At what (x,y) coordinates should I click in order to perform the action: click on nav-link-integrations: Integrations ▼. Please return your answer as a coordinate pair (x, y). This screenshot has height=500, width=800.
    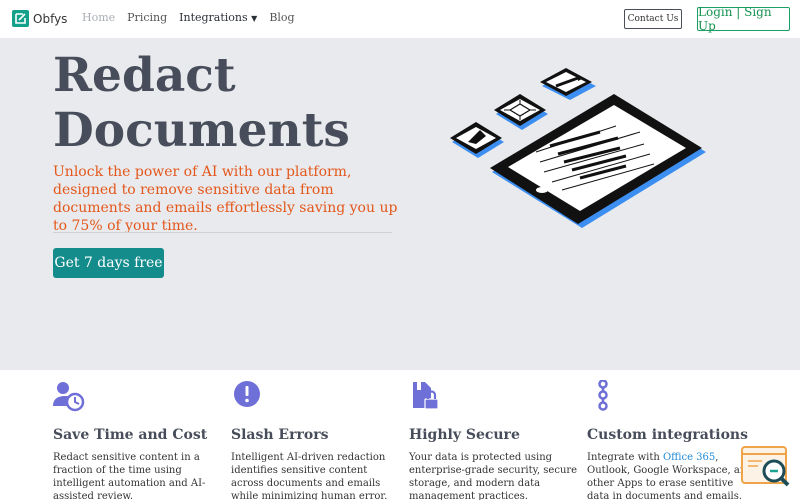
    Looking at the image, I should click on (218, 17).